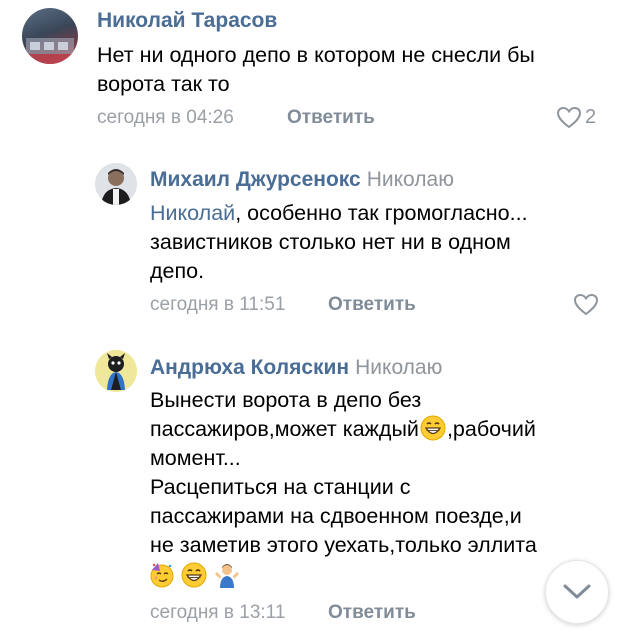  Describe the element at coordinates (286, 400) in the screenshot. I see `comment-text-line: Вынести ворота в депо без` at that location.